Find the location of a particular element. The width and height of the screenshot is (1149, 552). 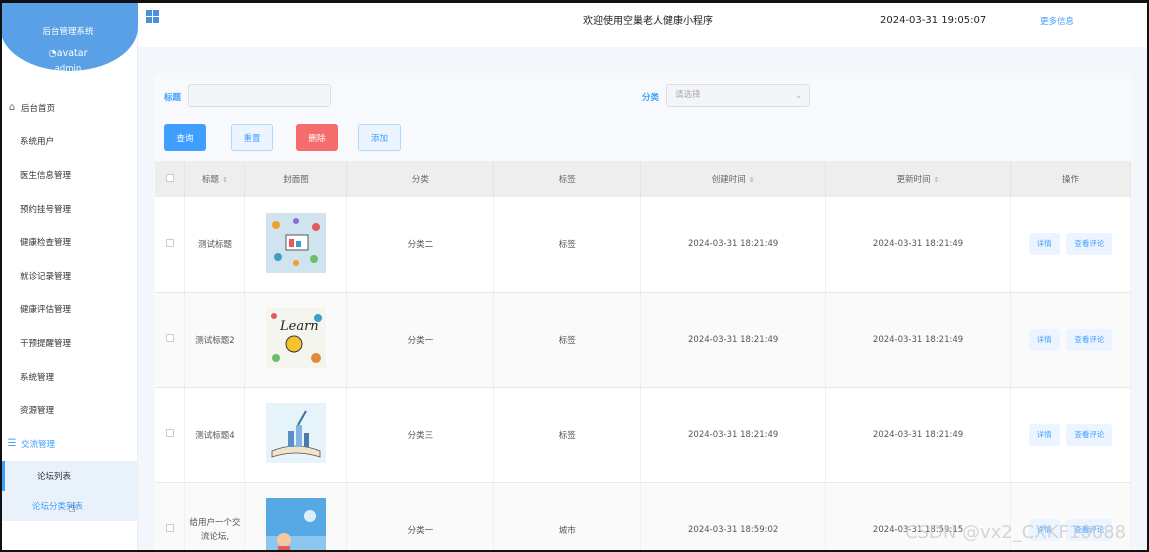

row-category: 分类三 is located at coordinates (420, 435).